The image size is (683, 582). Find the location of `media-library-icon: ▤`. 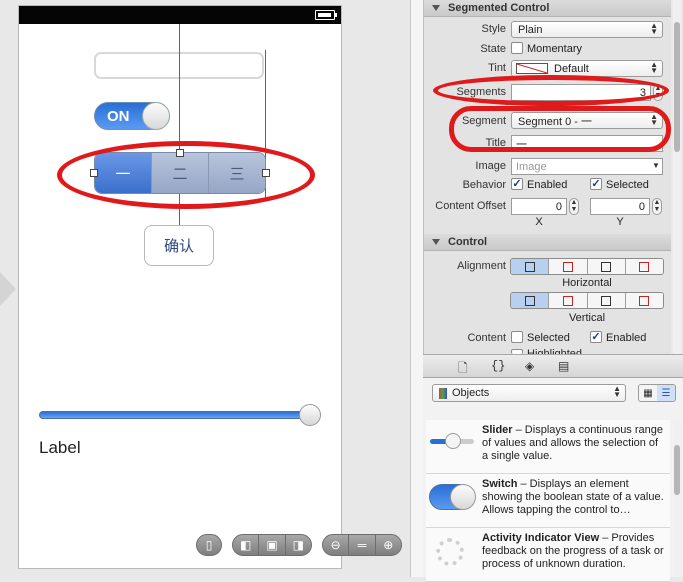

media-library-icon: ▤ is located at coordinates (563, 366).